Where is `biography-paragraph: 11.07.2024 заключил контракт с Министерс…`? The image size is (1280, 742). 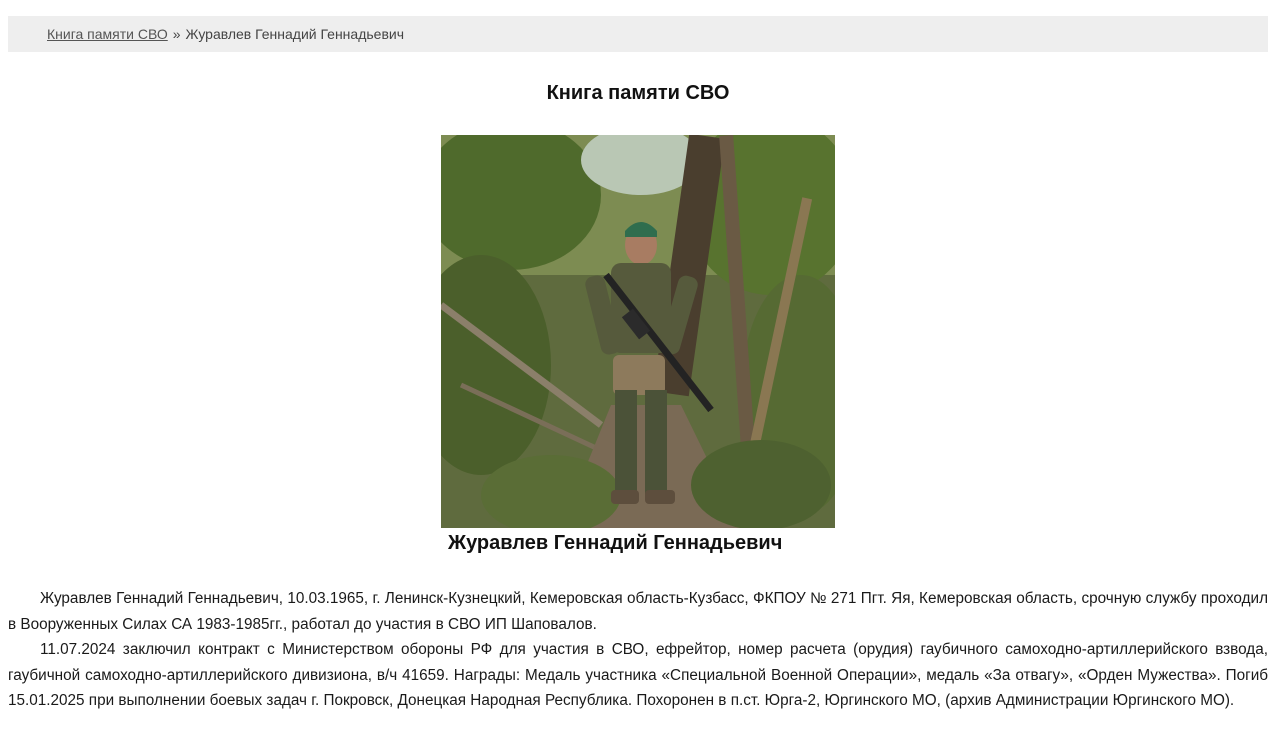 biography-paragraph: 11.07.2024 заключил контракт с Министерс… is located at coordinates (638, 675).